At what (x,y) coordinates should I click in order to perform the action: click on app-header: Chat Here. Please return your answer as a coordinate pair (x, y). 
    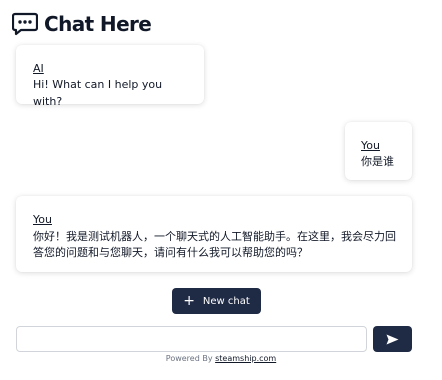
    Looking at the image, I should click on (82, 24).